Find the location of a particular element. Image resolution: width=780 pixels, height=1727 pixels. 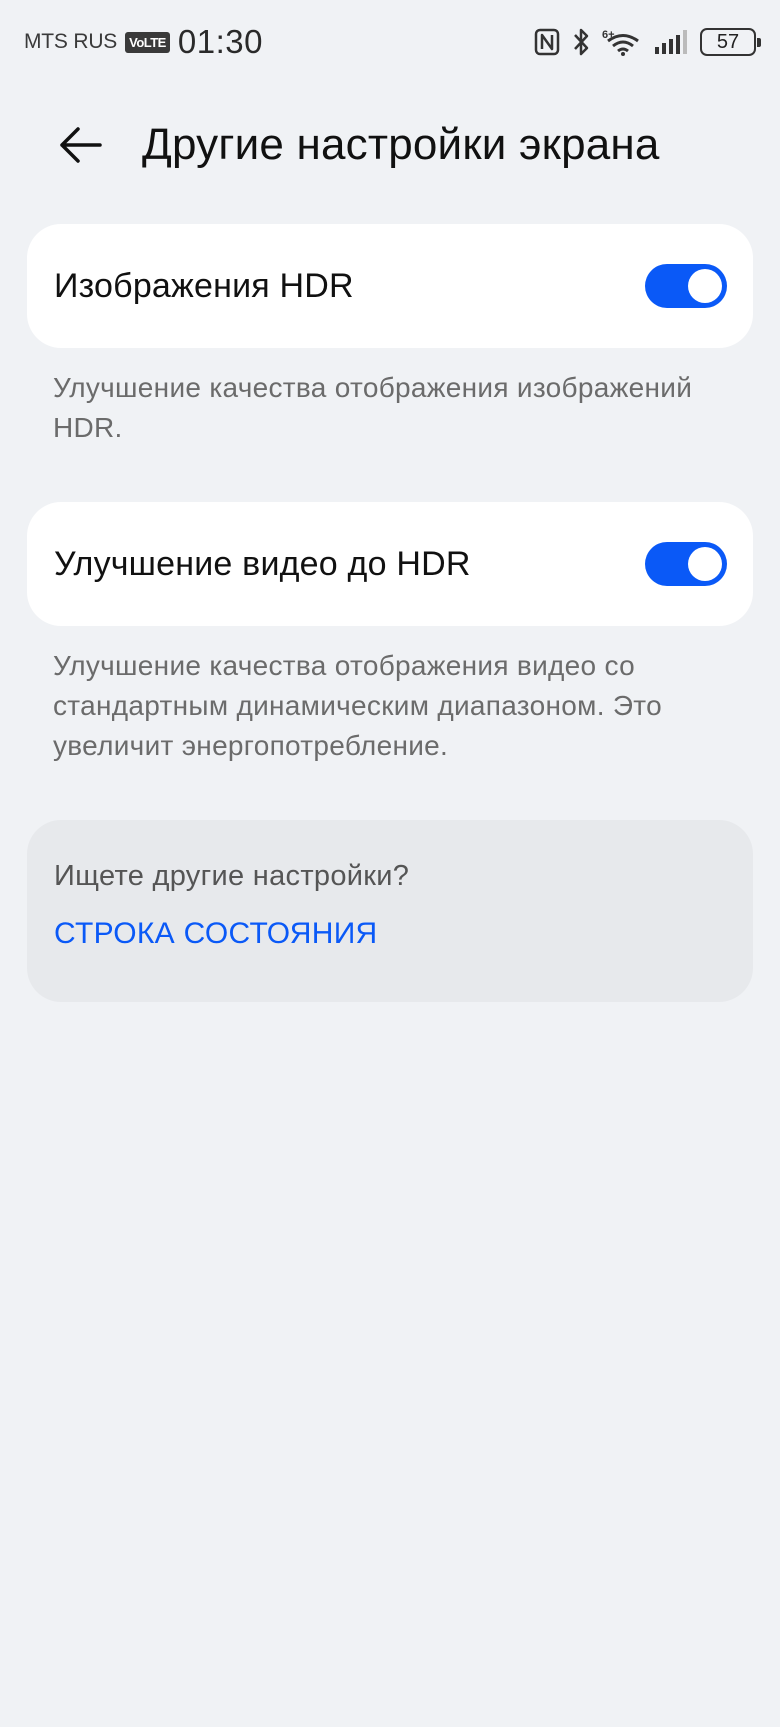

page-title: Другие настройки экрана is located at coordinates (401, 144).